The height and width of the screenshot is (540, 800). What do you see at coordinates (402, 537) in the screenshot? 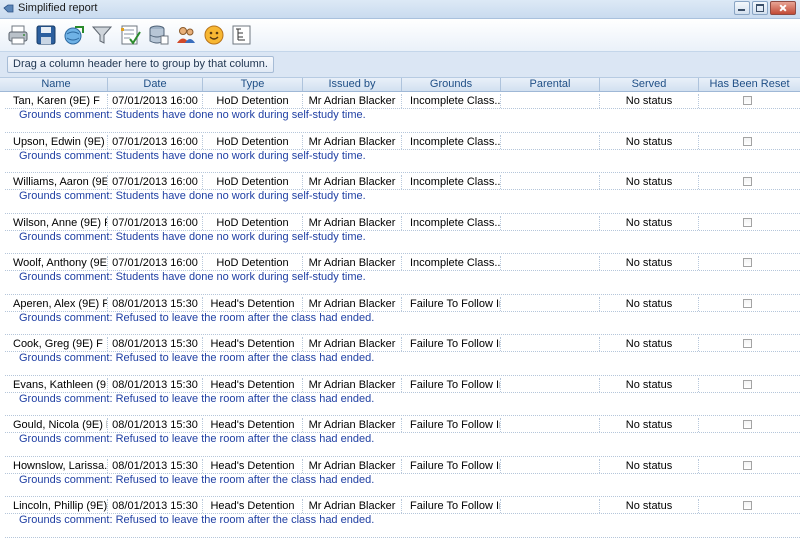
I see `row-divider` at bounding box center [402, 537].